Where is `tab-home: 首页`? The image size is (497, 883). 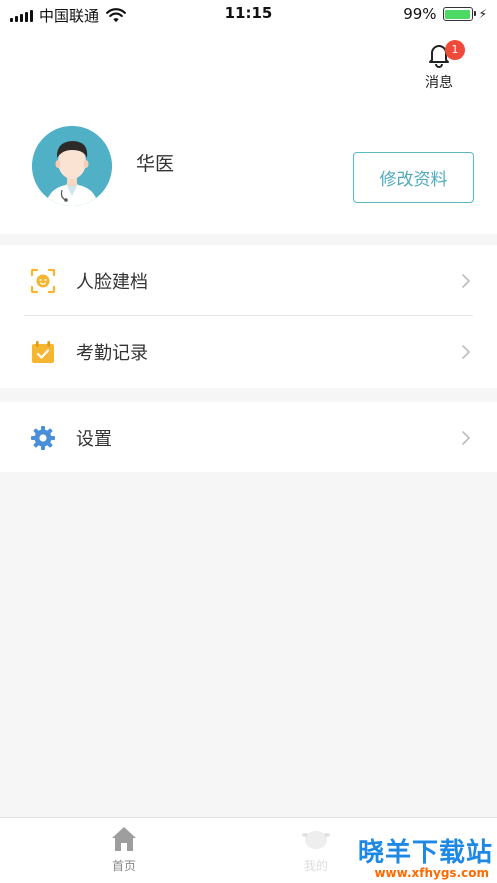
tab-home: 首页 is located at coordinates (124, 849).